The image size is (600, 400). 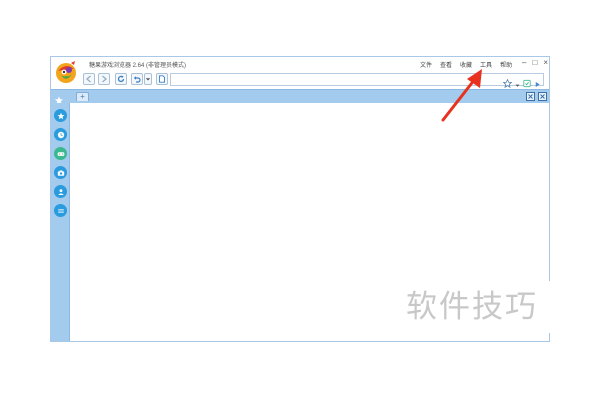 What do you see at coordinates (426, 64) in the screenshot?
I see `menu-item-file: 文件` at bounding box center [426, 64].